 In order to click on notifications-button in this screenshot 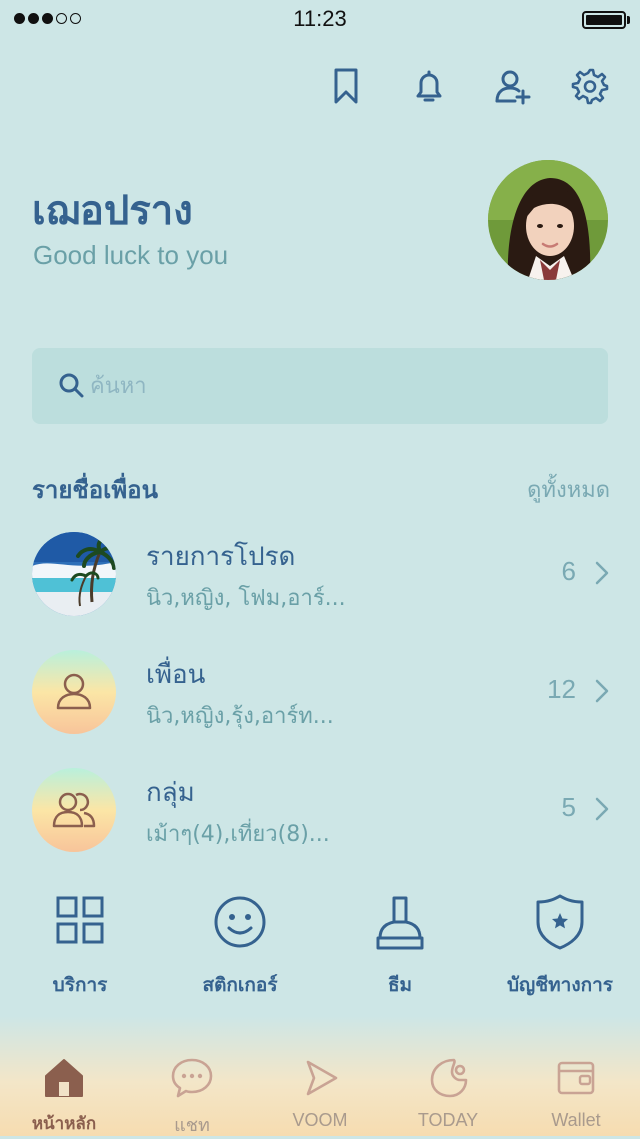, I will do `click(429, 86)`.